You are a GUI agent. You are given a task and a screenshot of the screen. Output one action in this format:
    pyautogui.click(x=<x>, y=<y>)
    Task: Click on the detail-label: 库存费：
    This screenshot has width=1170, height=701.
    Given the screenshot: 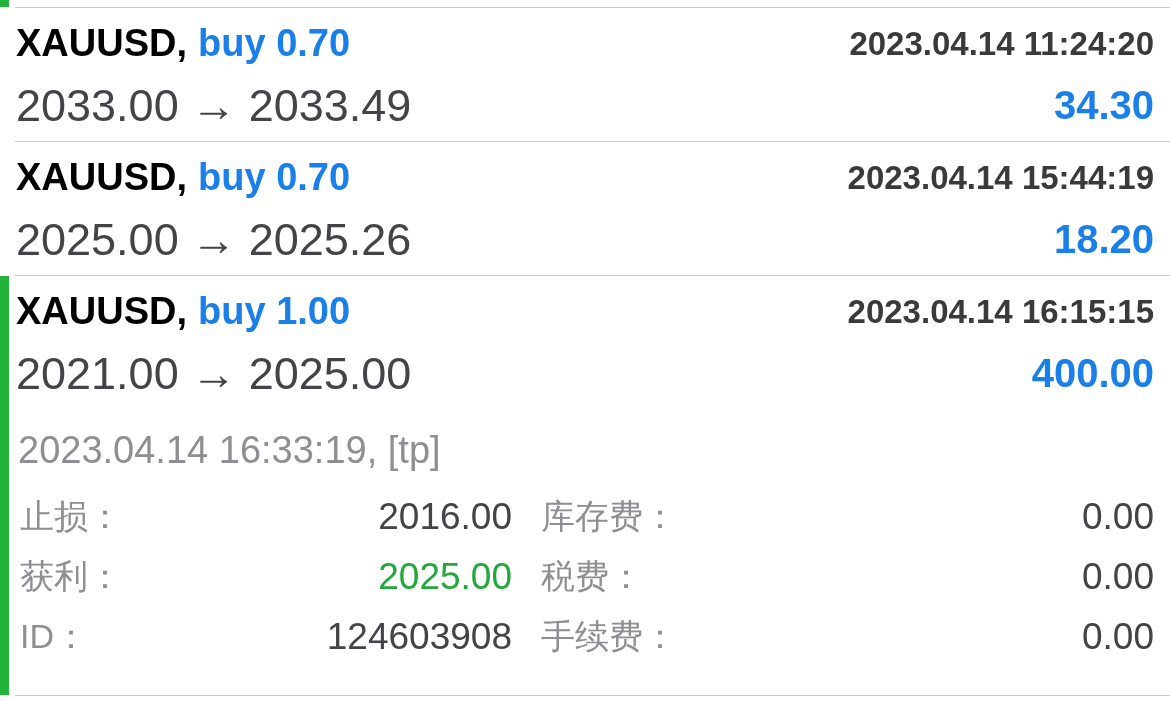 What is the action you would take?
    pyautogui.click(x=609, y=516)
    